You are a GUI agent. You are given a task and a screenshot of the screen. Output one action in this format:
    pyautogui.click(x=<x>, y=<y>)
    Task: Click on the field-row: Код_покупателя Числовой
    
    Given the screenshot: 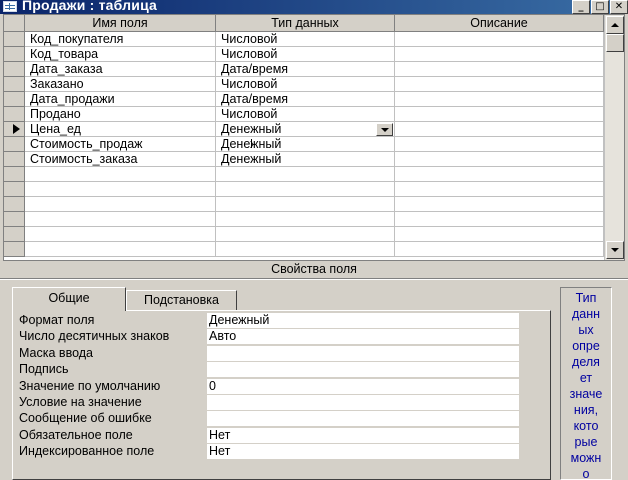 What is the action you would take?
    pyautogui.click(x=304, y=39)
    